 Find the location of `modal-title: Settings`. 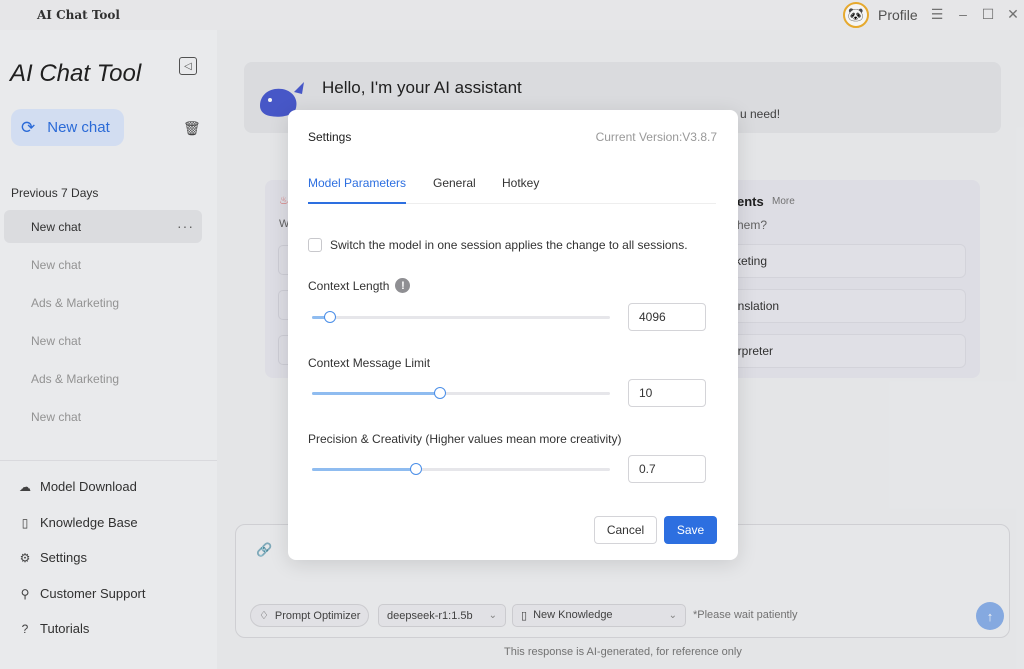

modal-title: Settings is located at coordinates (330, 137).